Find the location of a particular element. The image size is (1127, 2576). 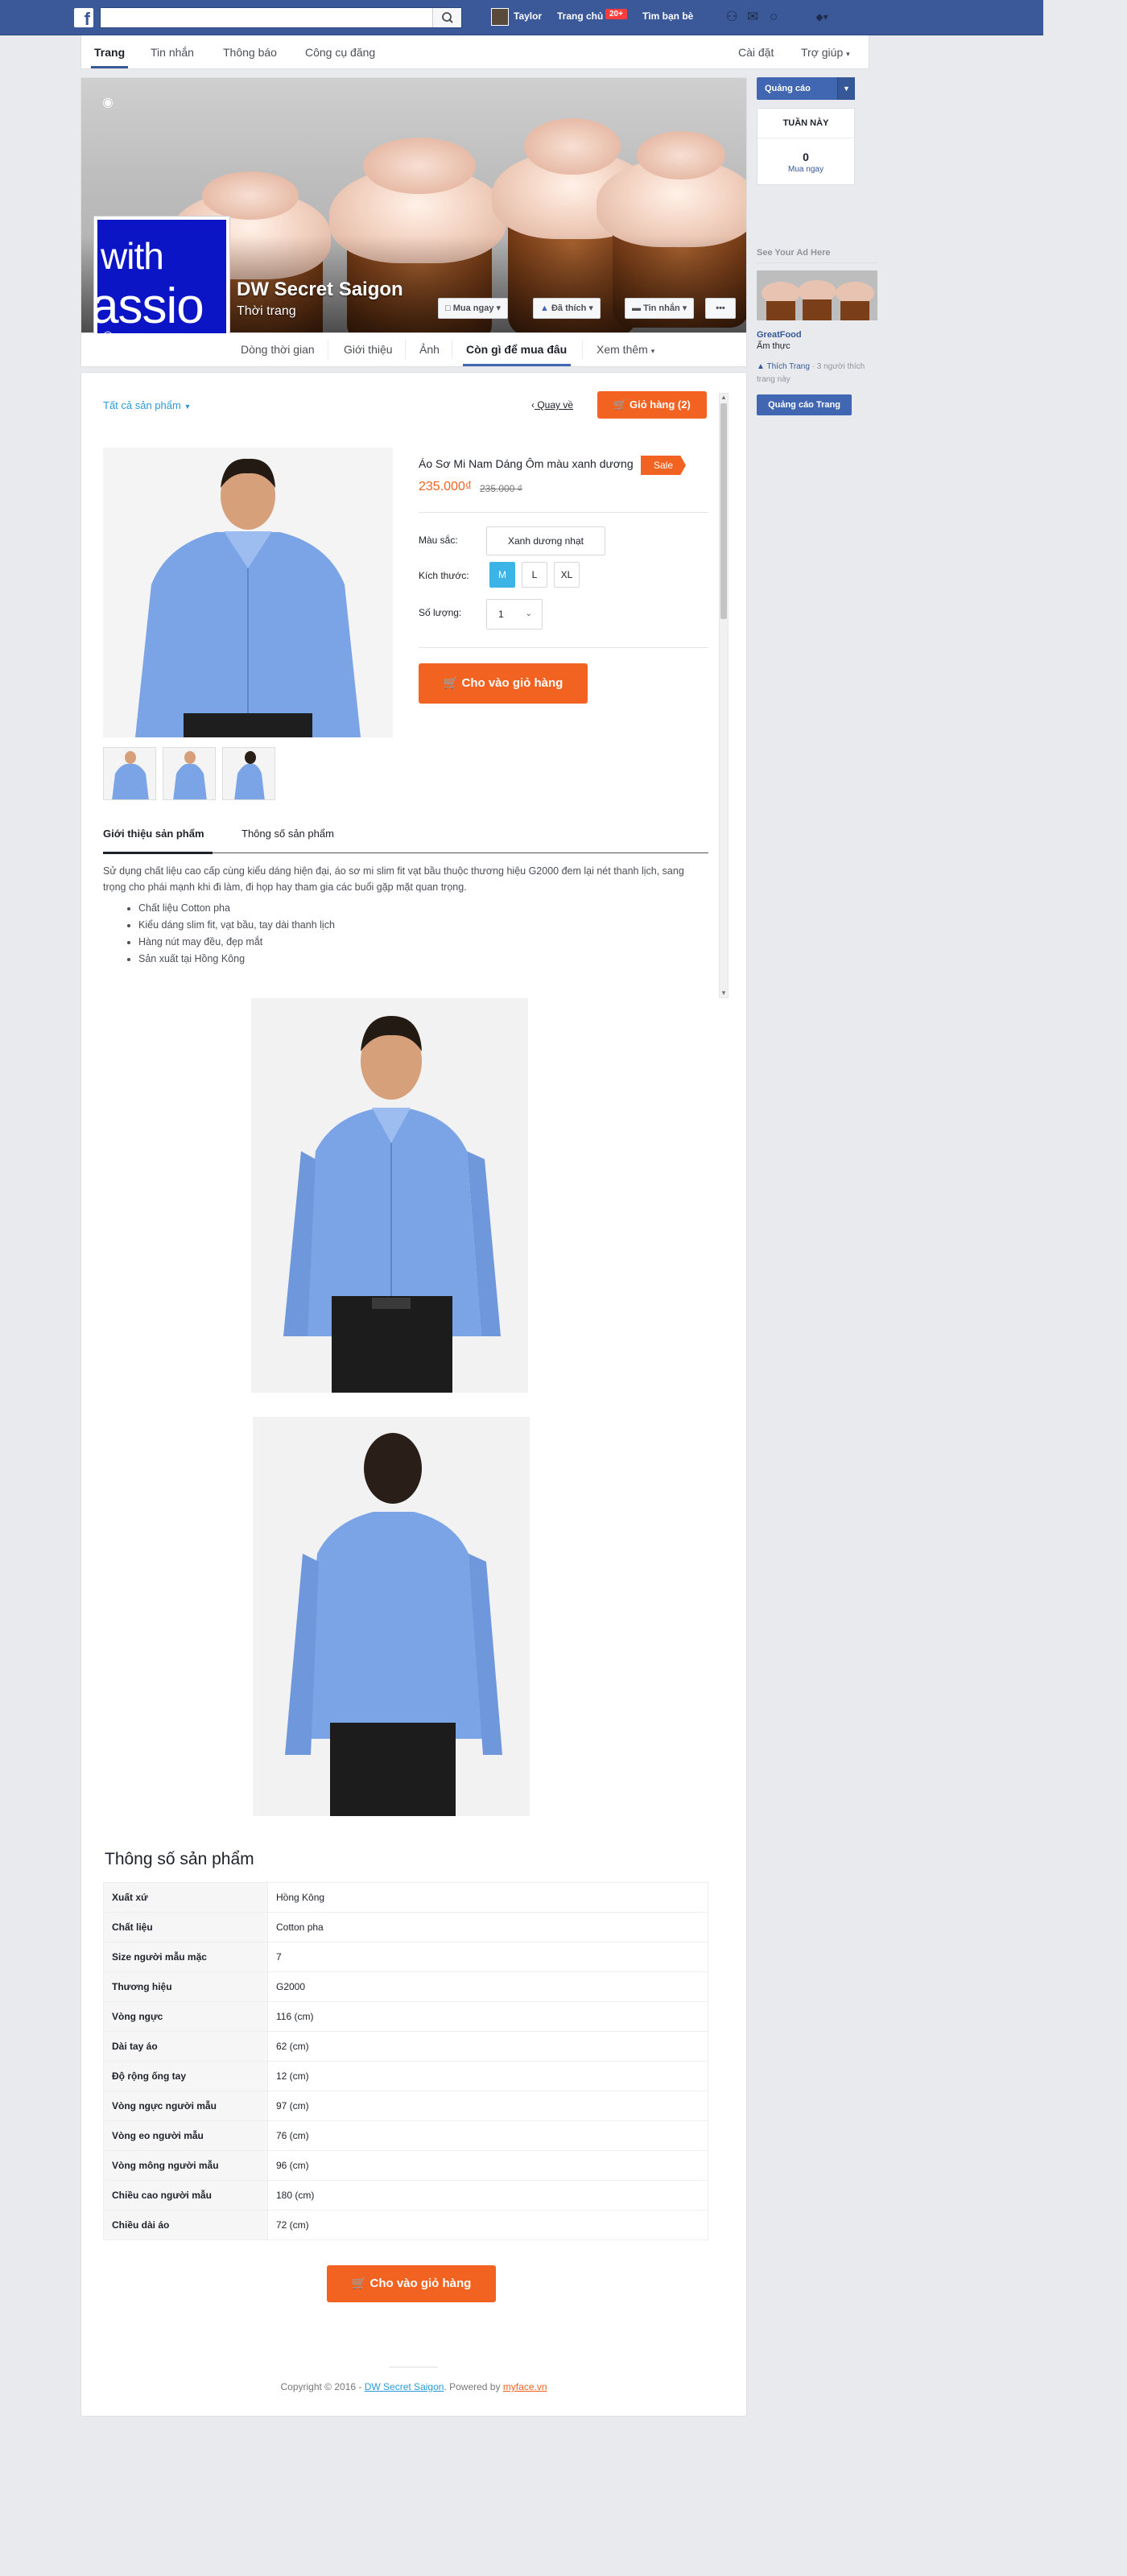

cart-label: Giỏ hàng (2) is located at coordinates (660, 404).